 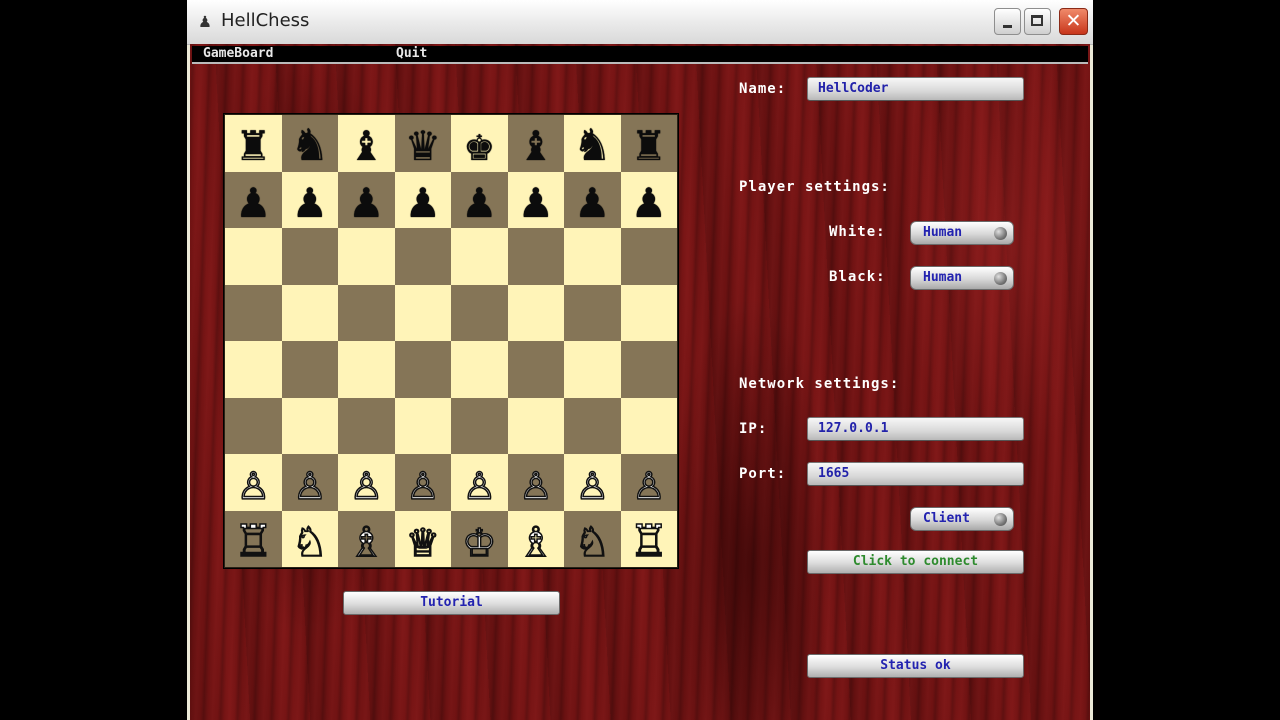 I want to click on tutorial-button: Tutorial, so click(x=451, y=603).